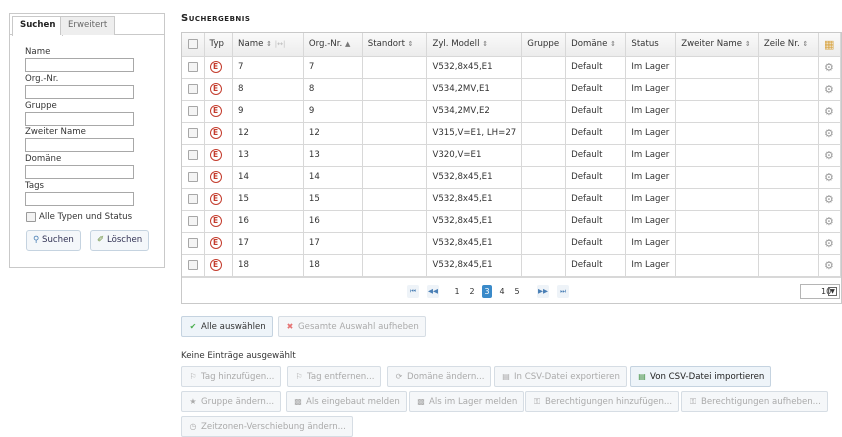  I want to click on export-csv-button: ▤ In CSV-Datei exportieren, so click(560, 376).